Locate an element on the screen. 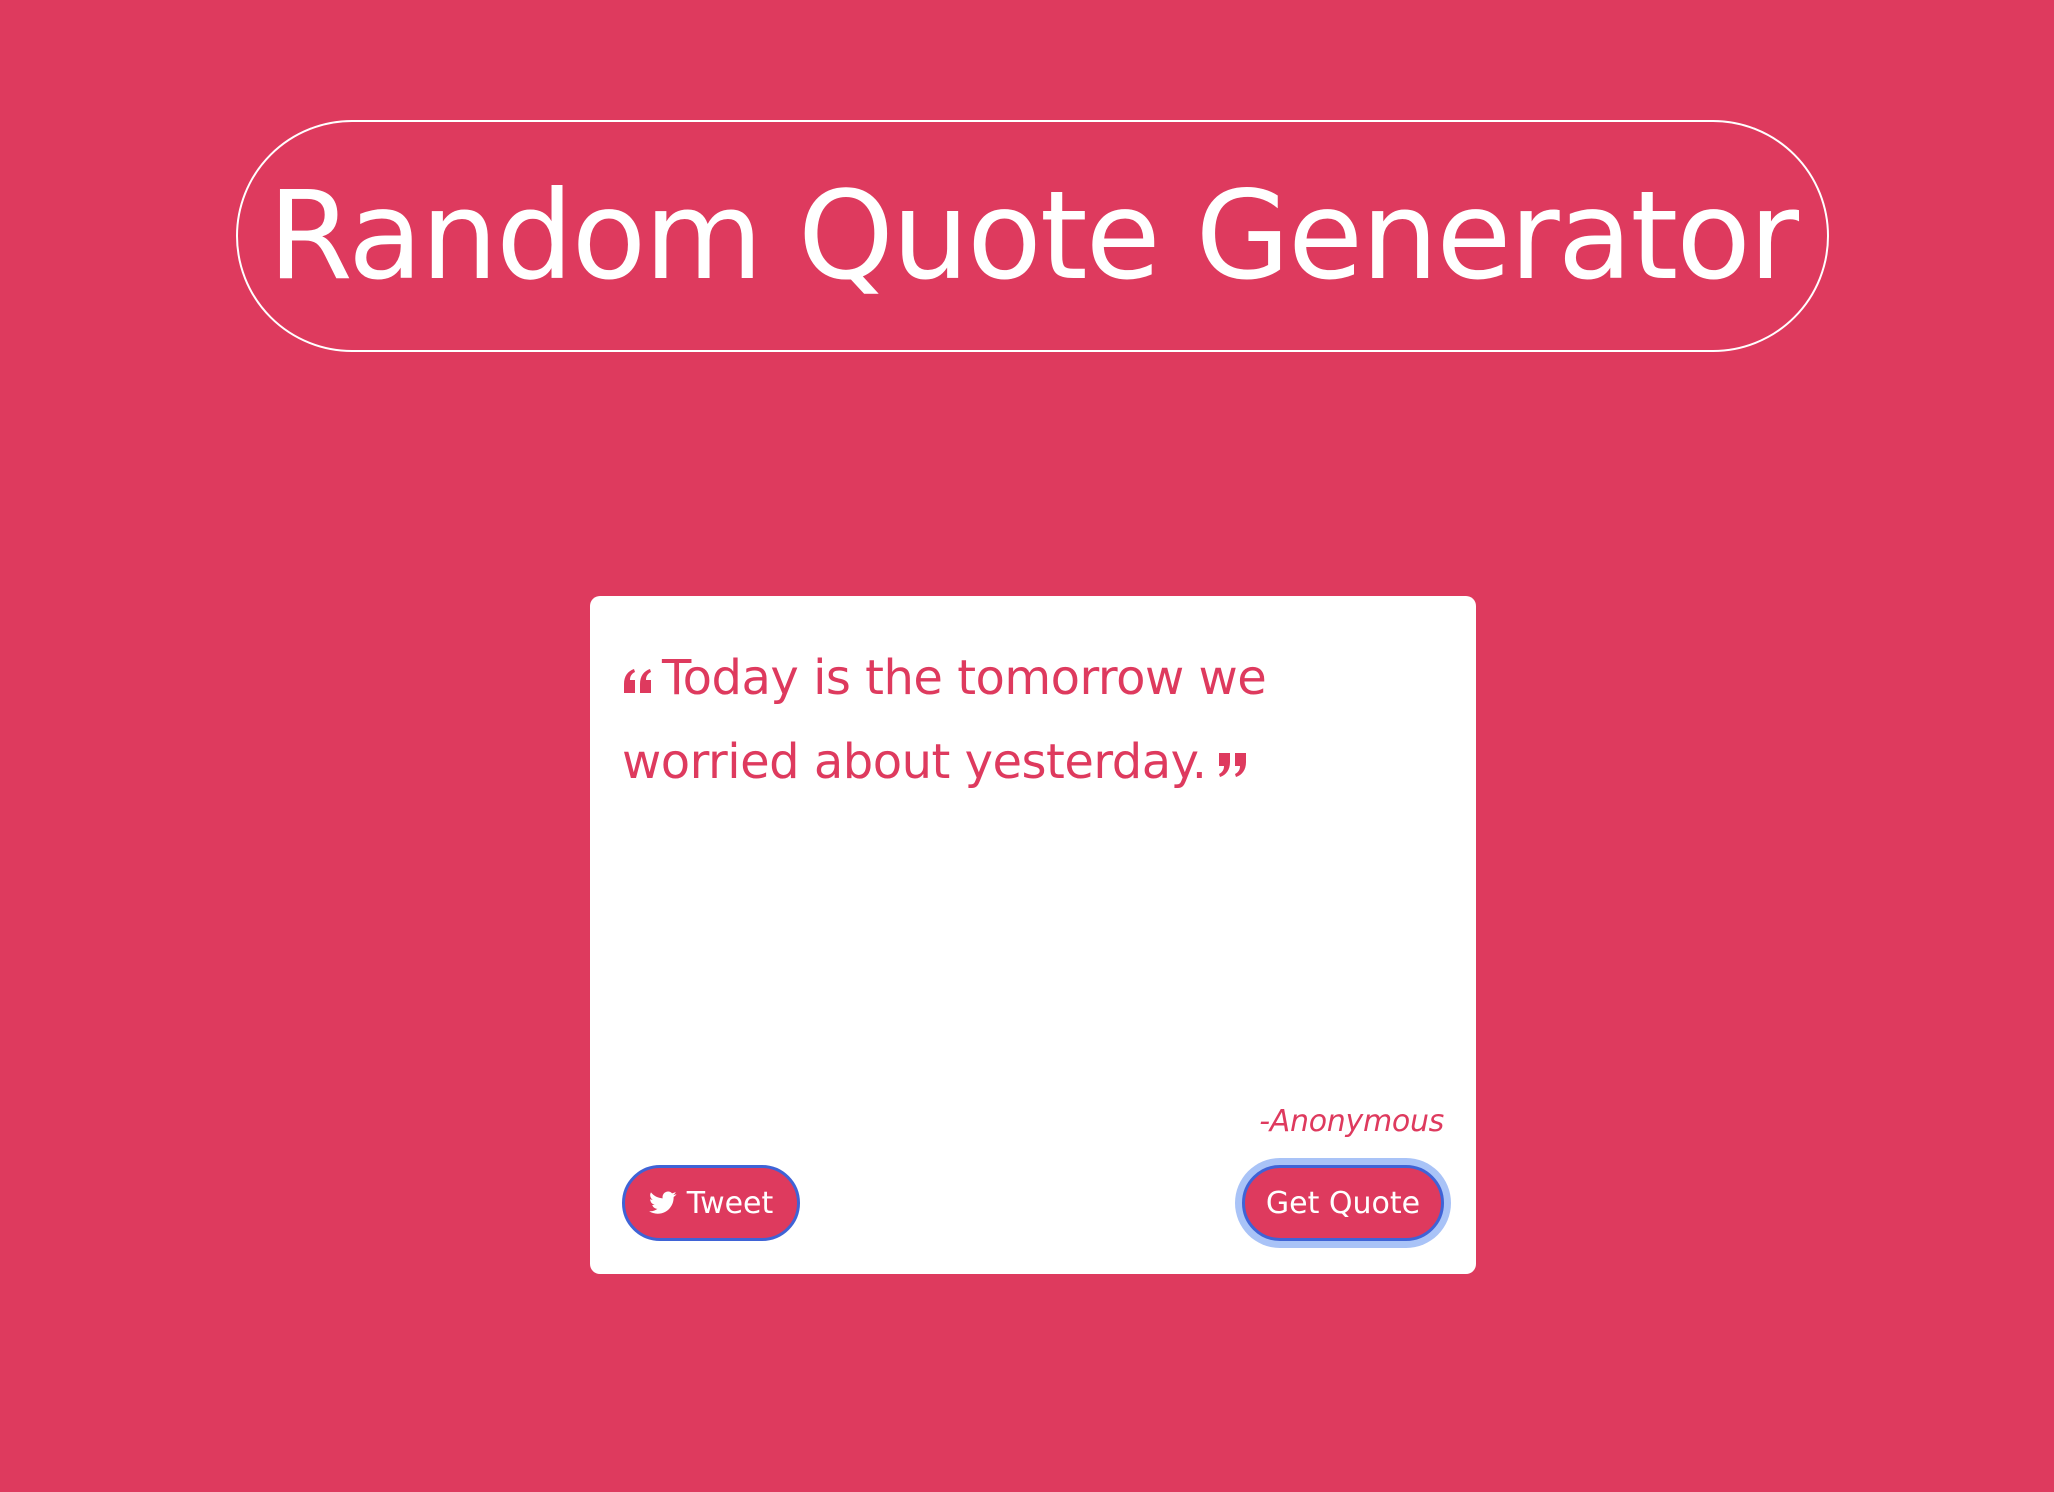 This screenshot has height=1492, width=2054. header-banner: Random Quote Generator is located at coordinates (1032, 236).